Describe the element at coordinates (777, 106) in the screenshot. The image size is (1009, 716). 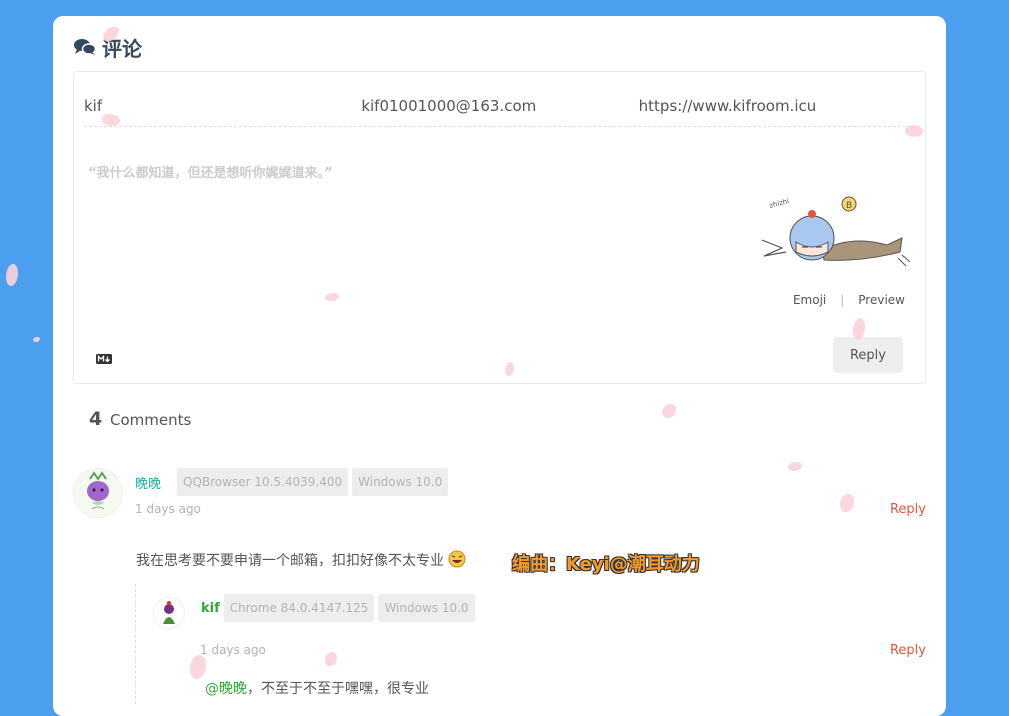
I see `website-field` at that location.